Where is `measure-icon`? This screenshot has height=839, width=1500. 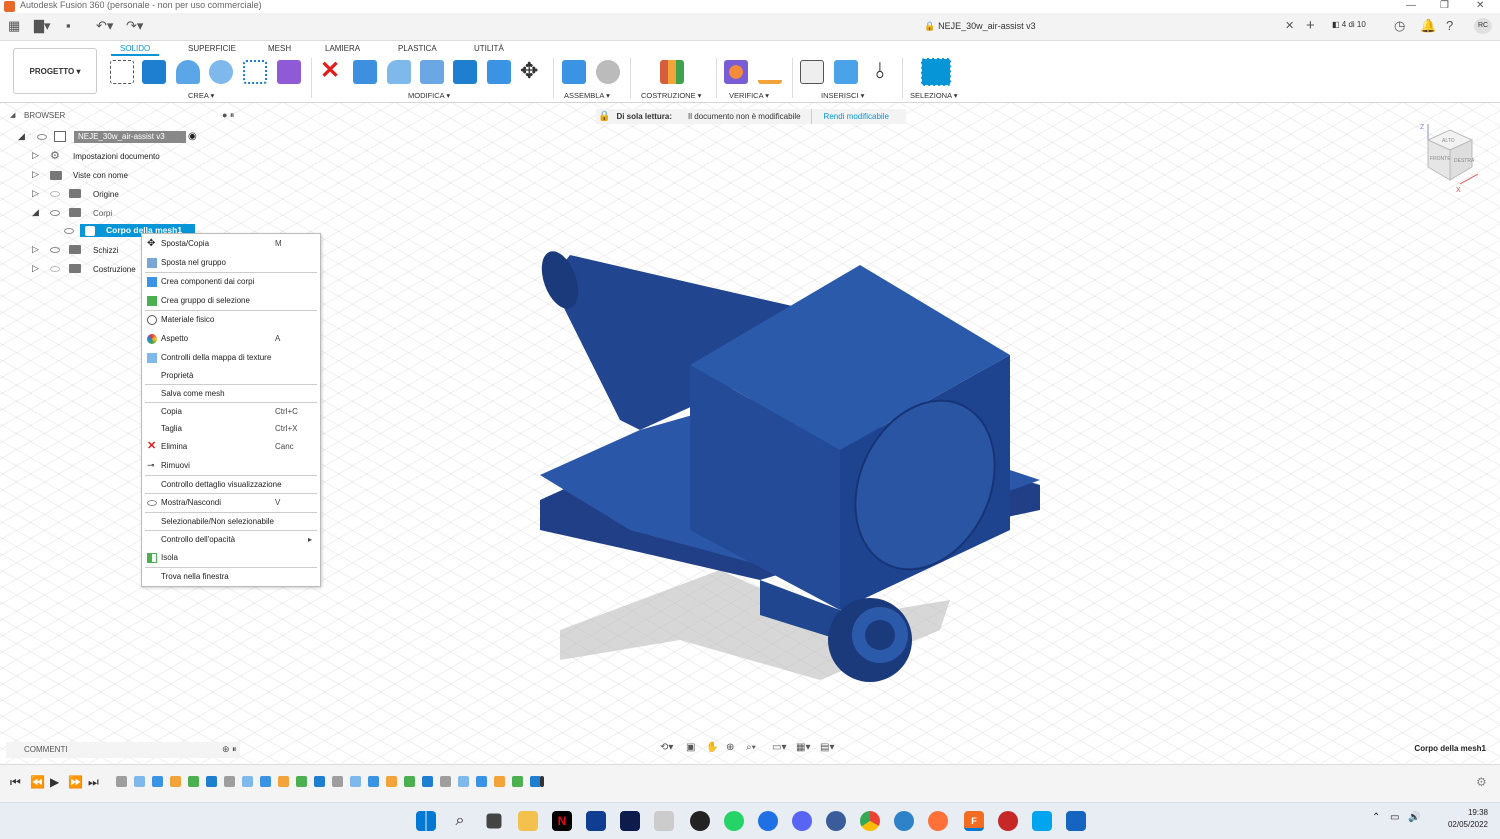 measure-icon is located at coordinates (770, 72).